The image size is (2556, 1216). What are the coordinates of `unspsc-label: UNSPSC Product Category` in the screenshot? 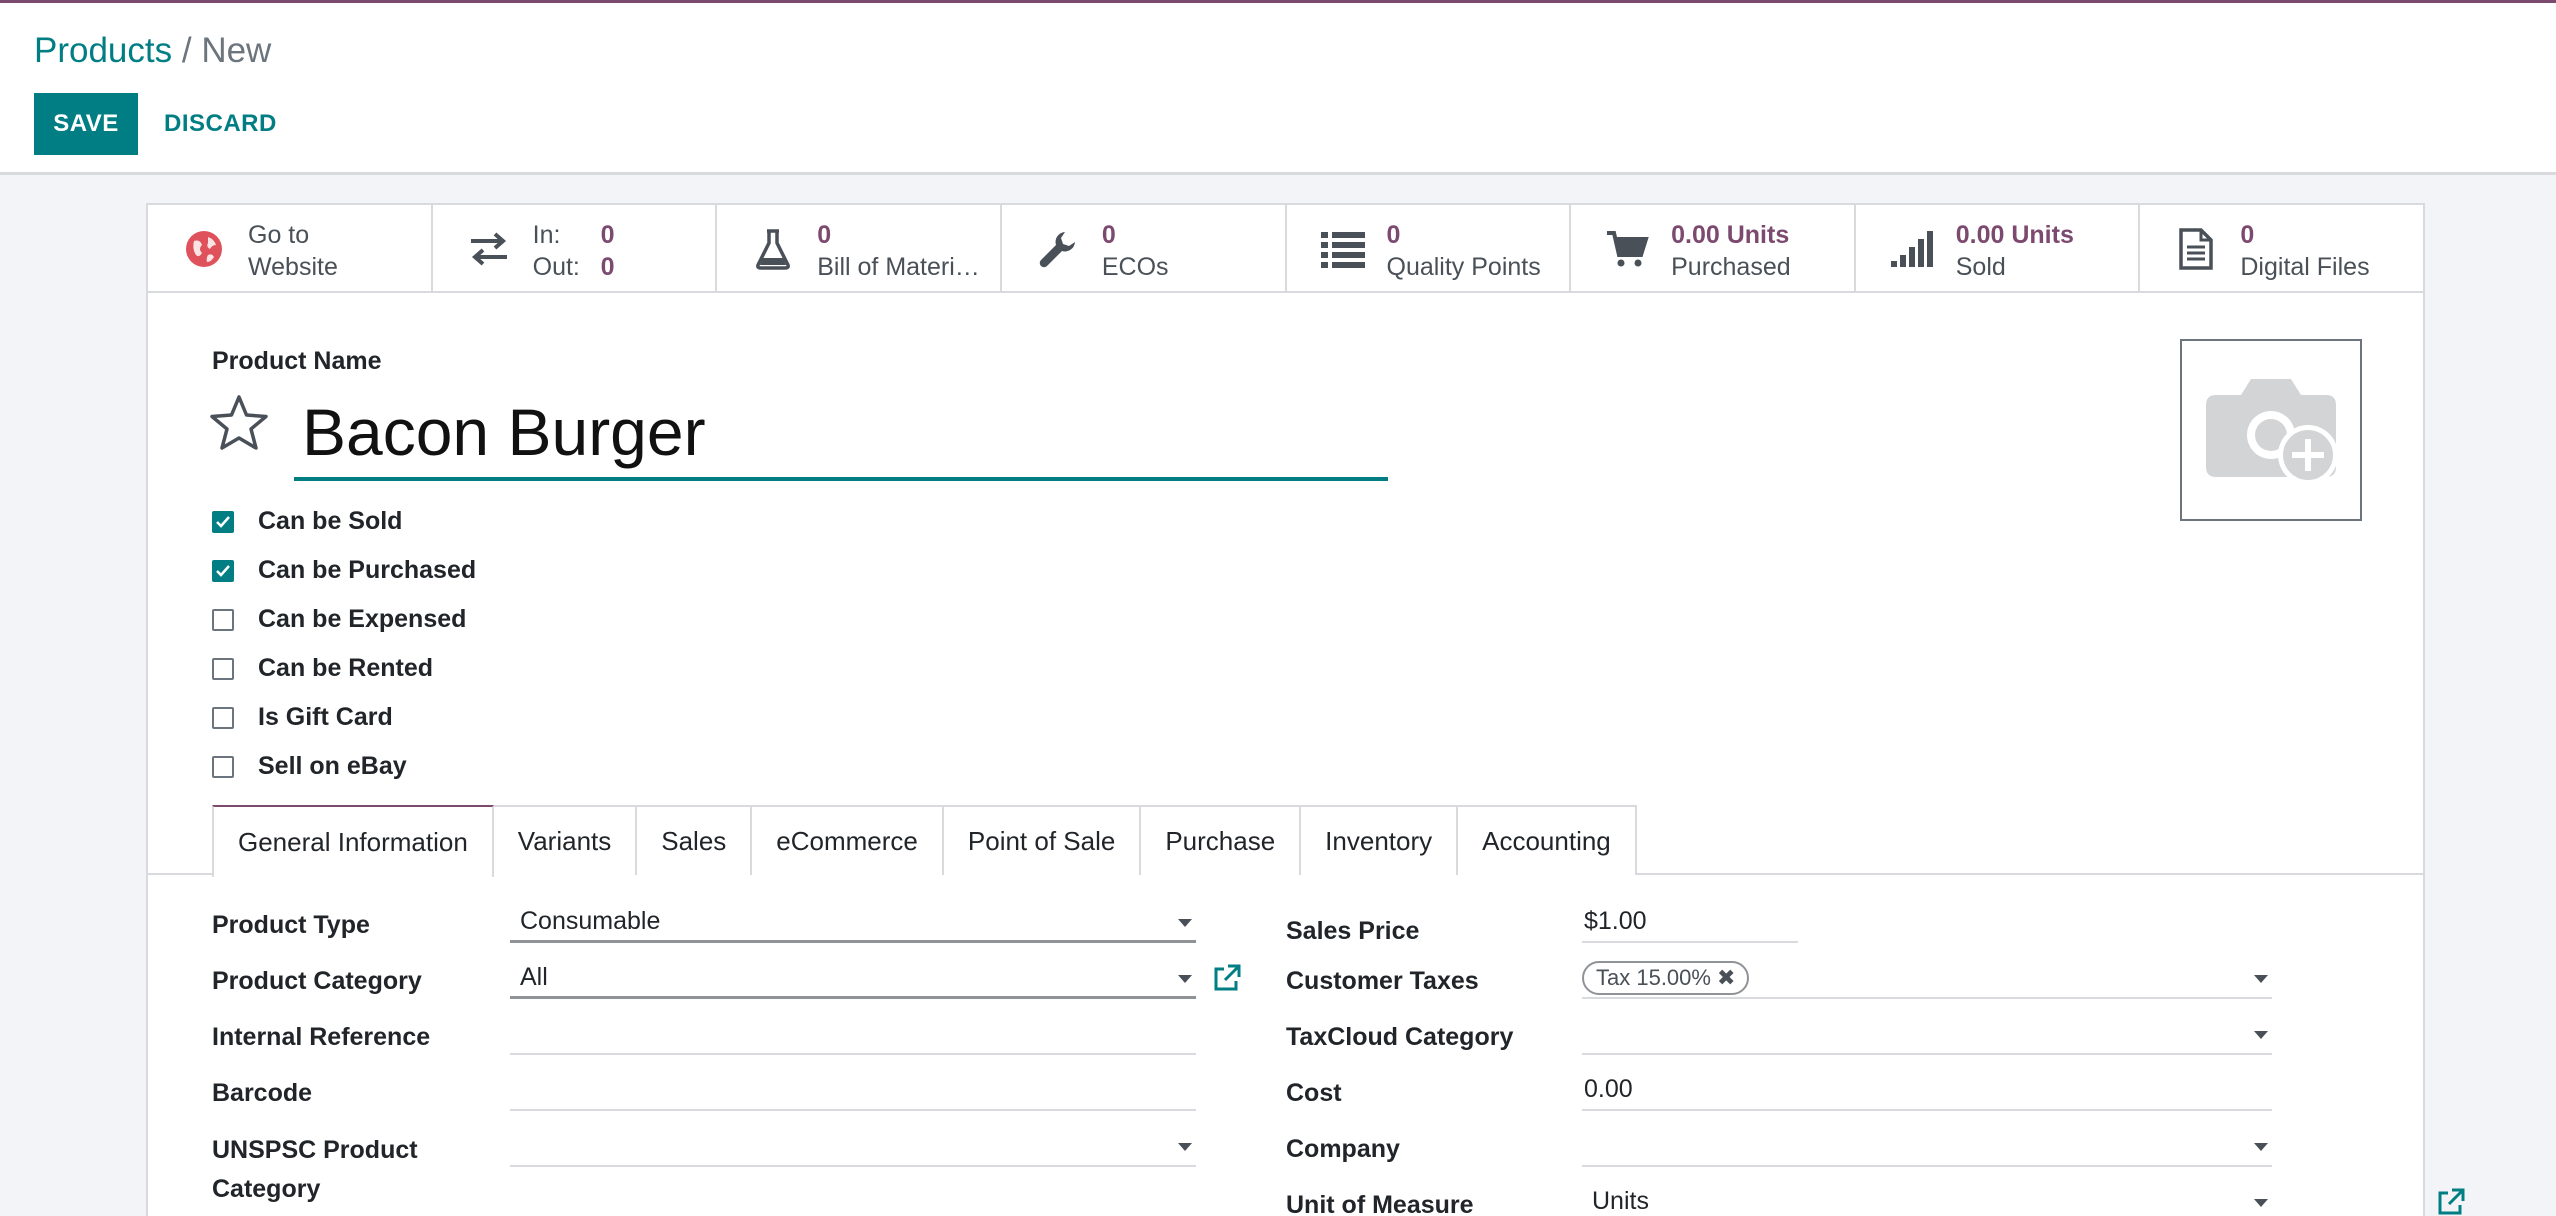 It's located at (315, 1169).